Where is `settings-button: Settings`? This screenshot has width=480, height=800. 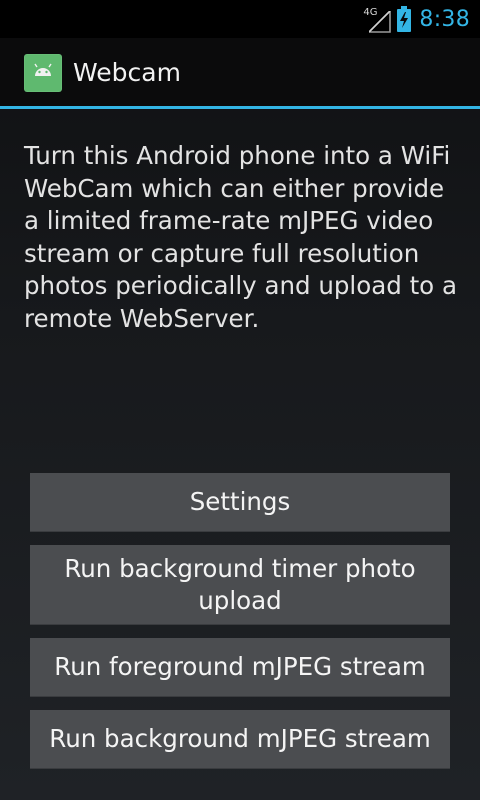 settings-button: Settings is located at coordinates (240, 502).